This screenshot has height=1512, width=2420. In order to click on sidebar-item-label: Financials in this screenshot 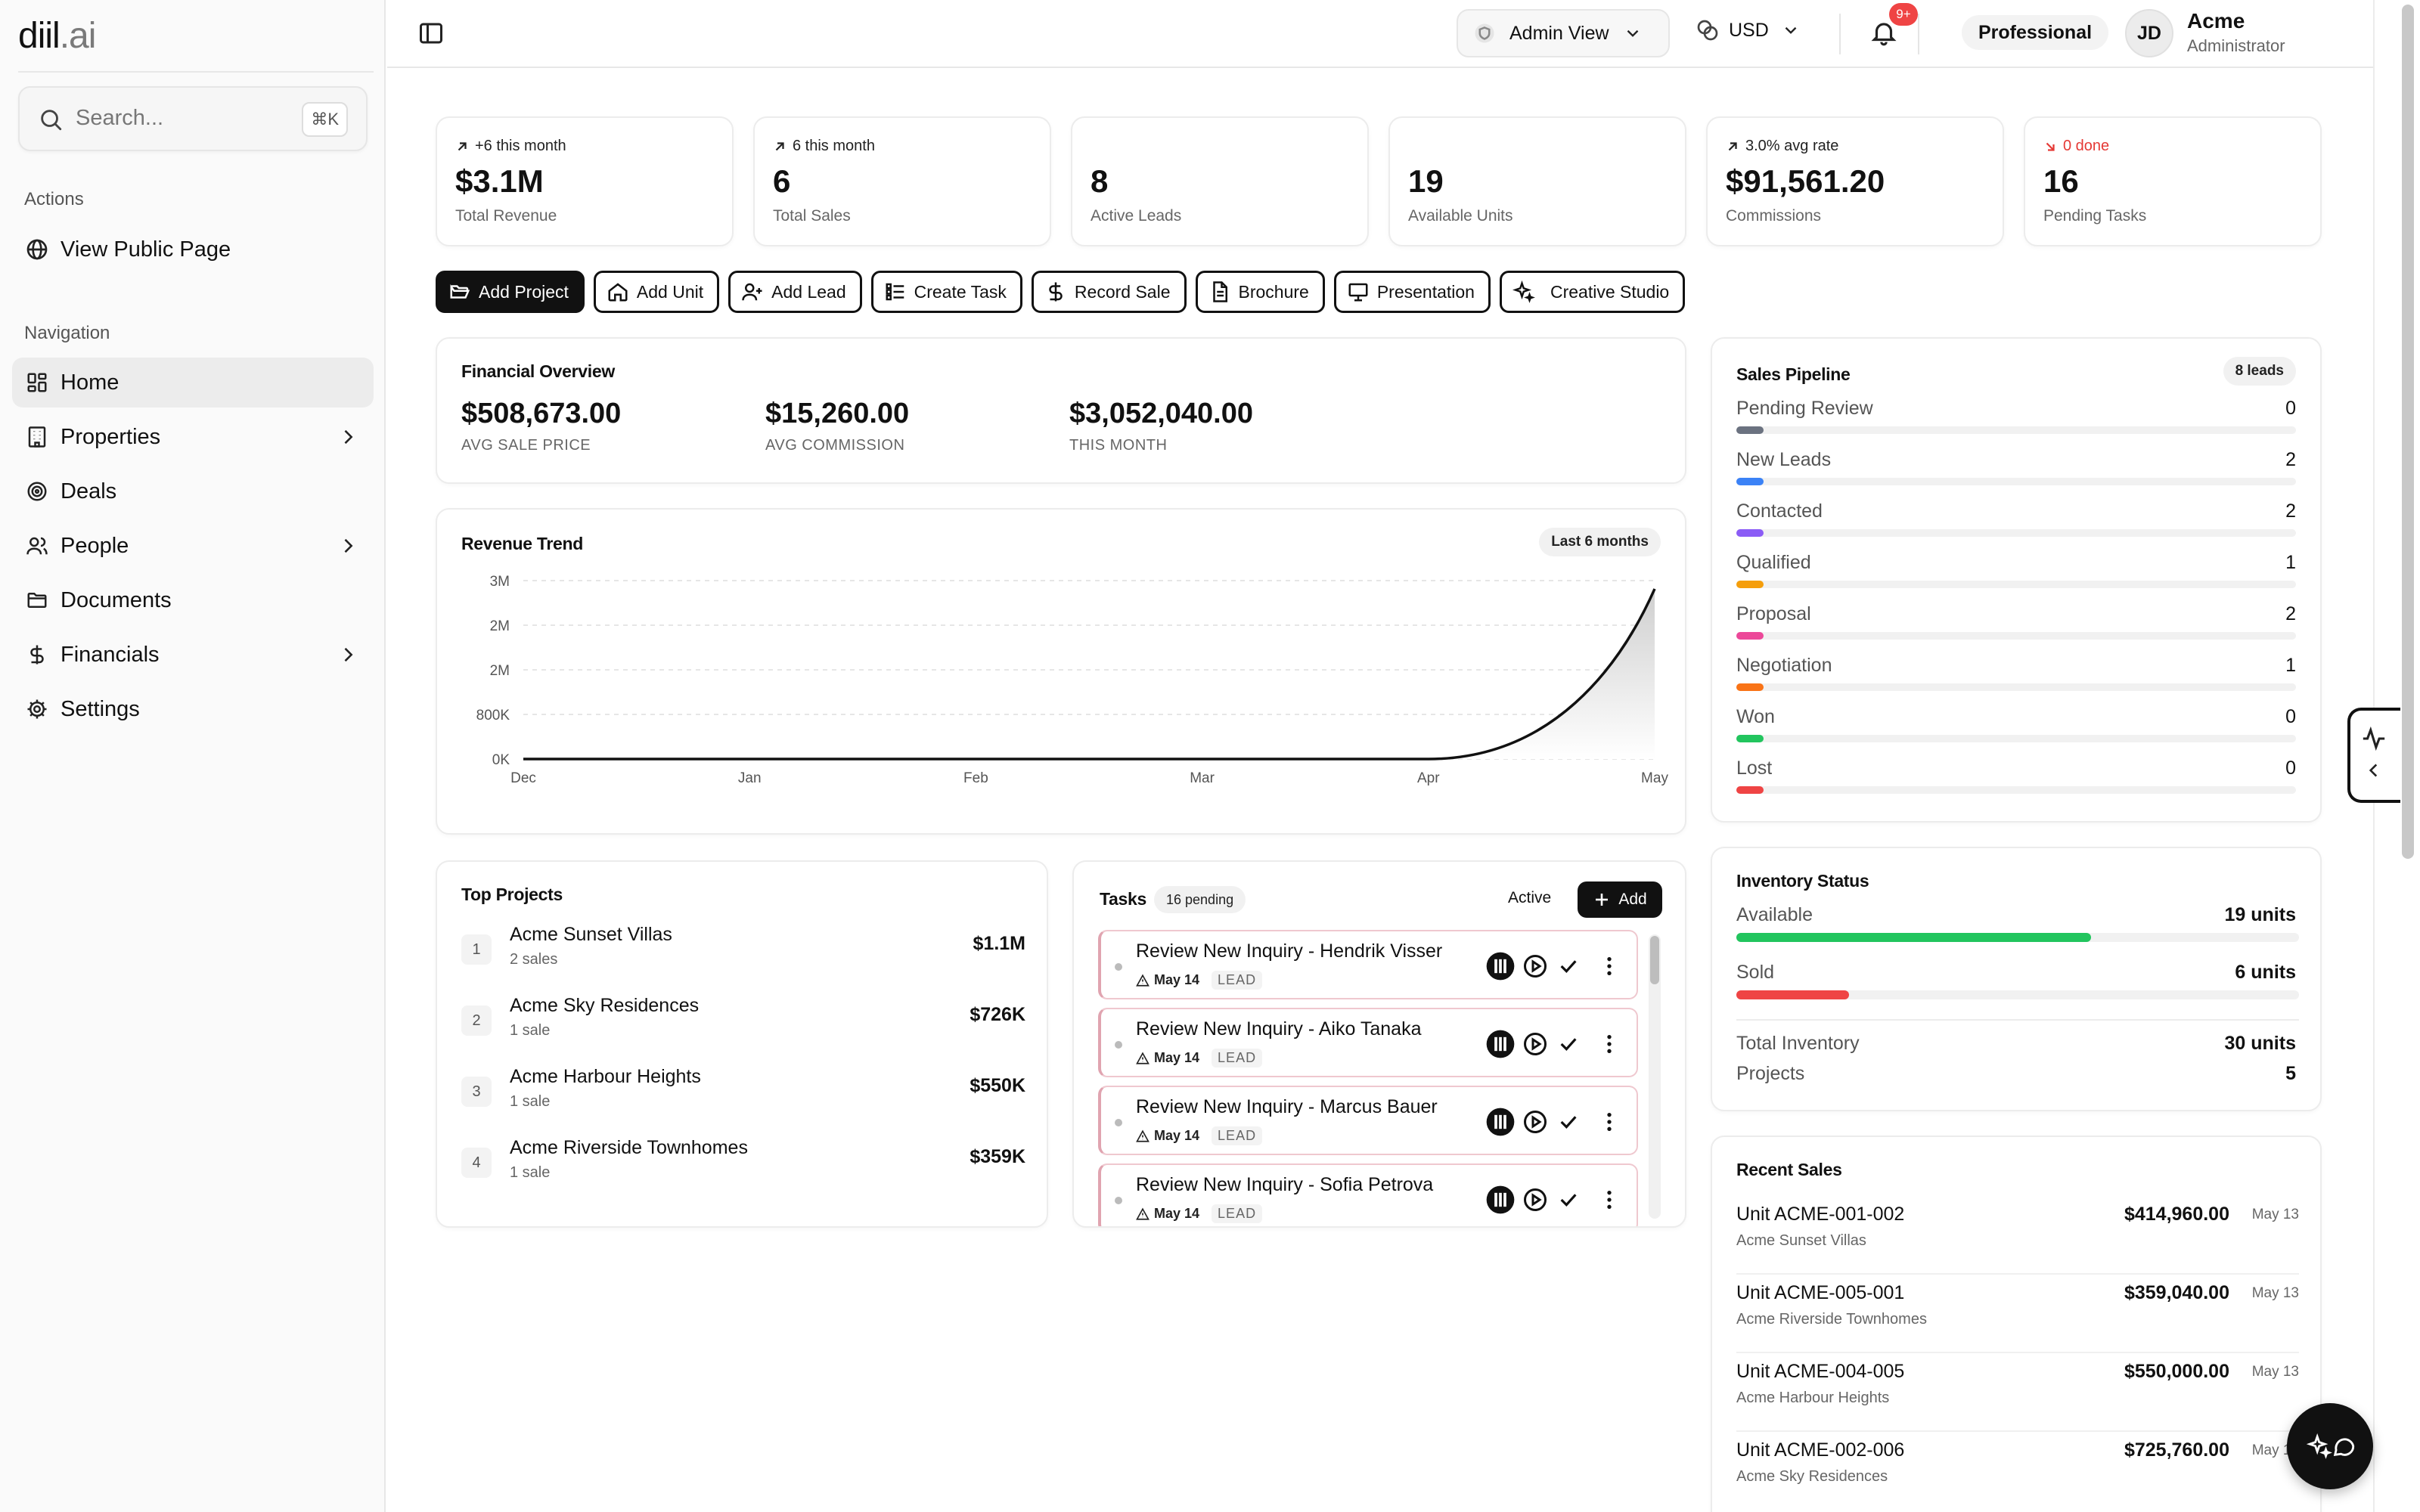, I will do `click(110, 654)`.